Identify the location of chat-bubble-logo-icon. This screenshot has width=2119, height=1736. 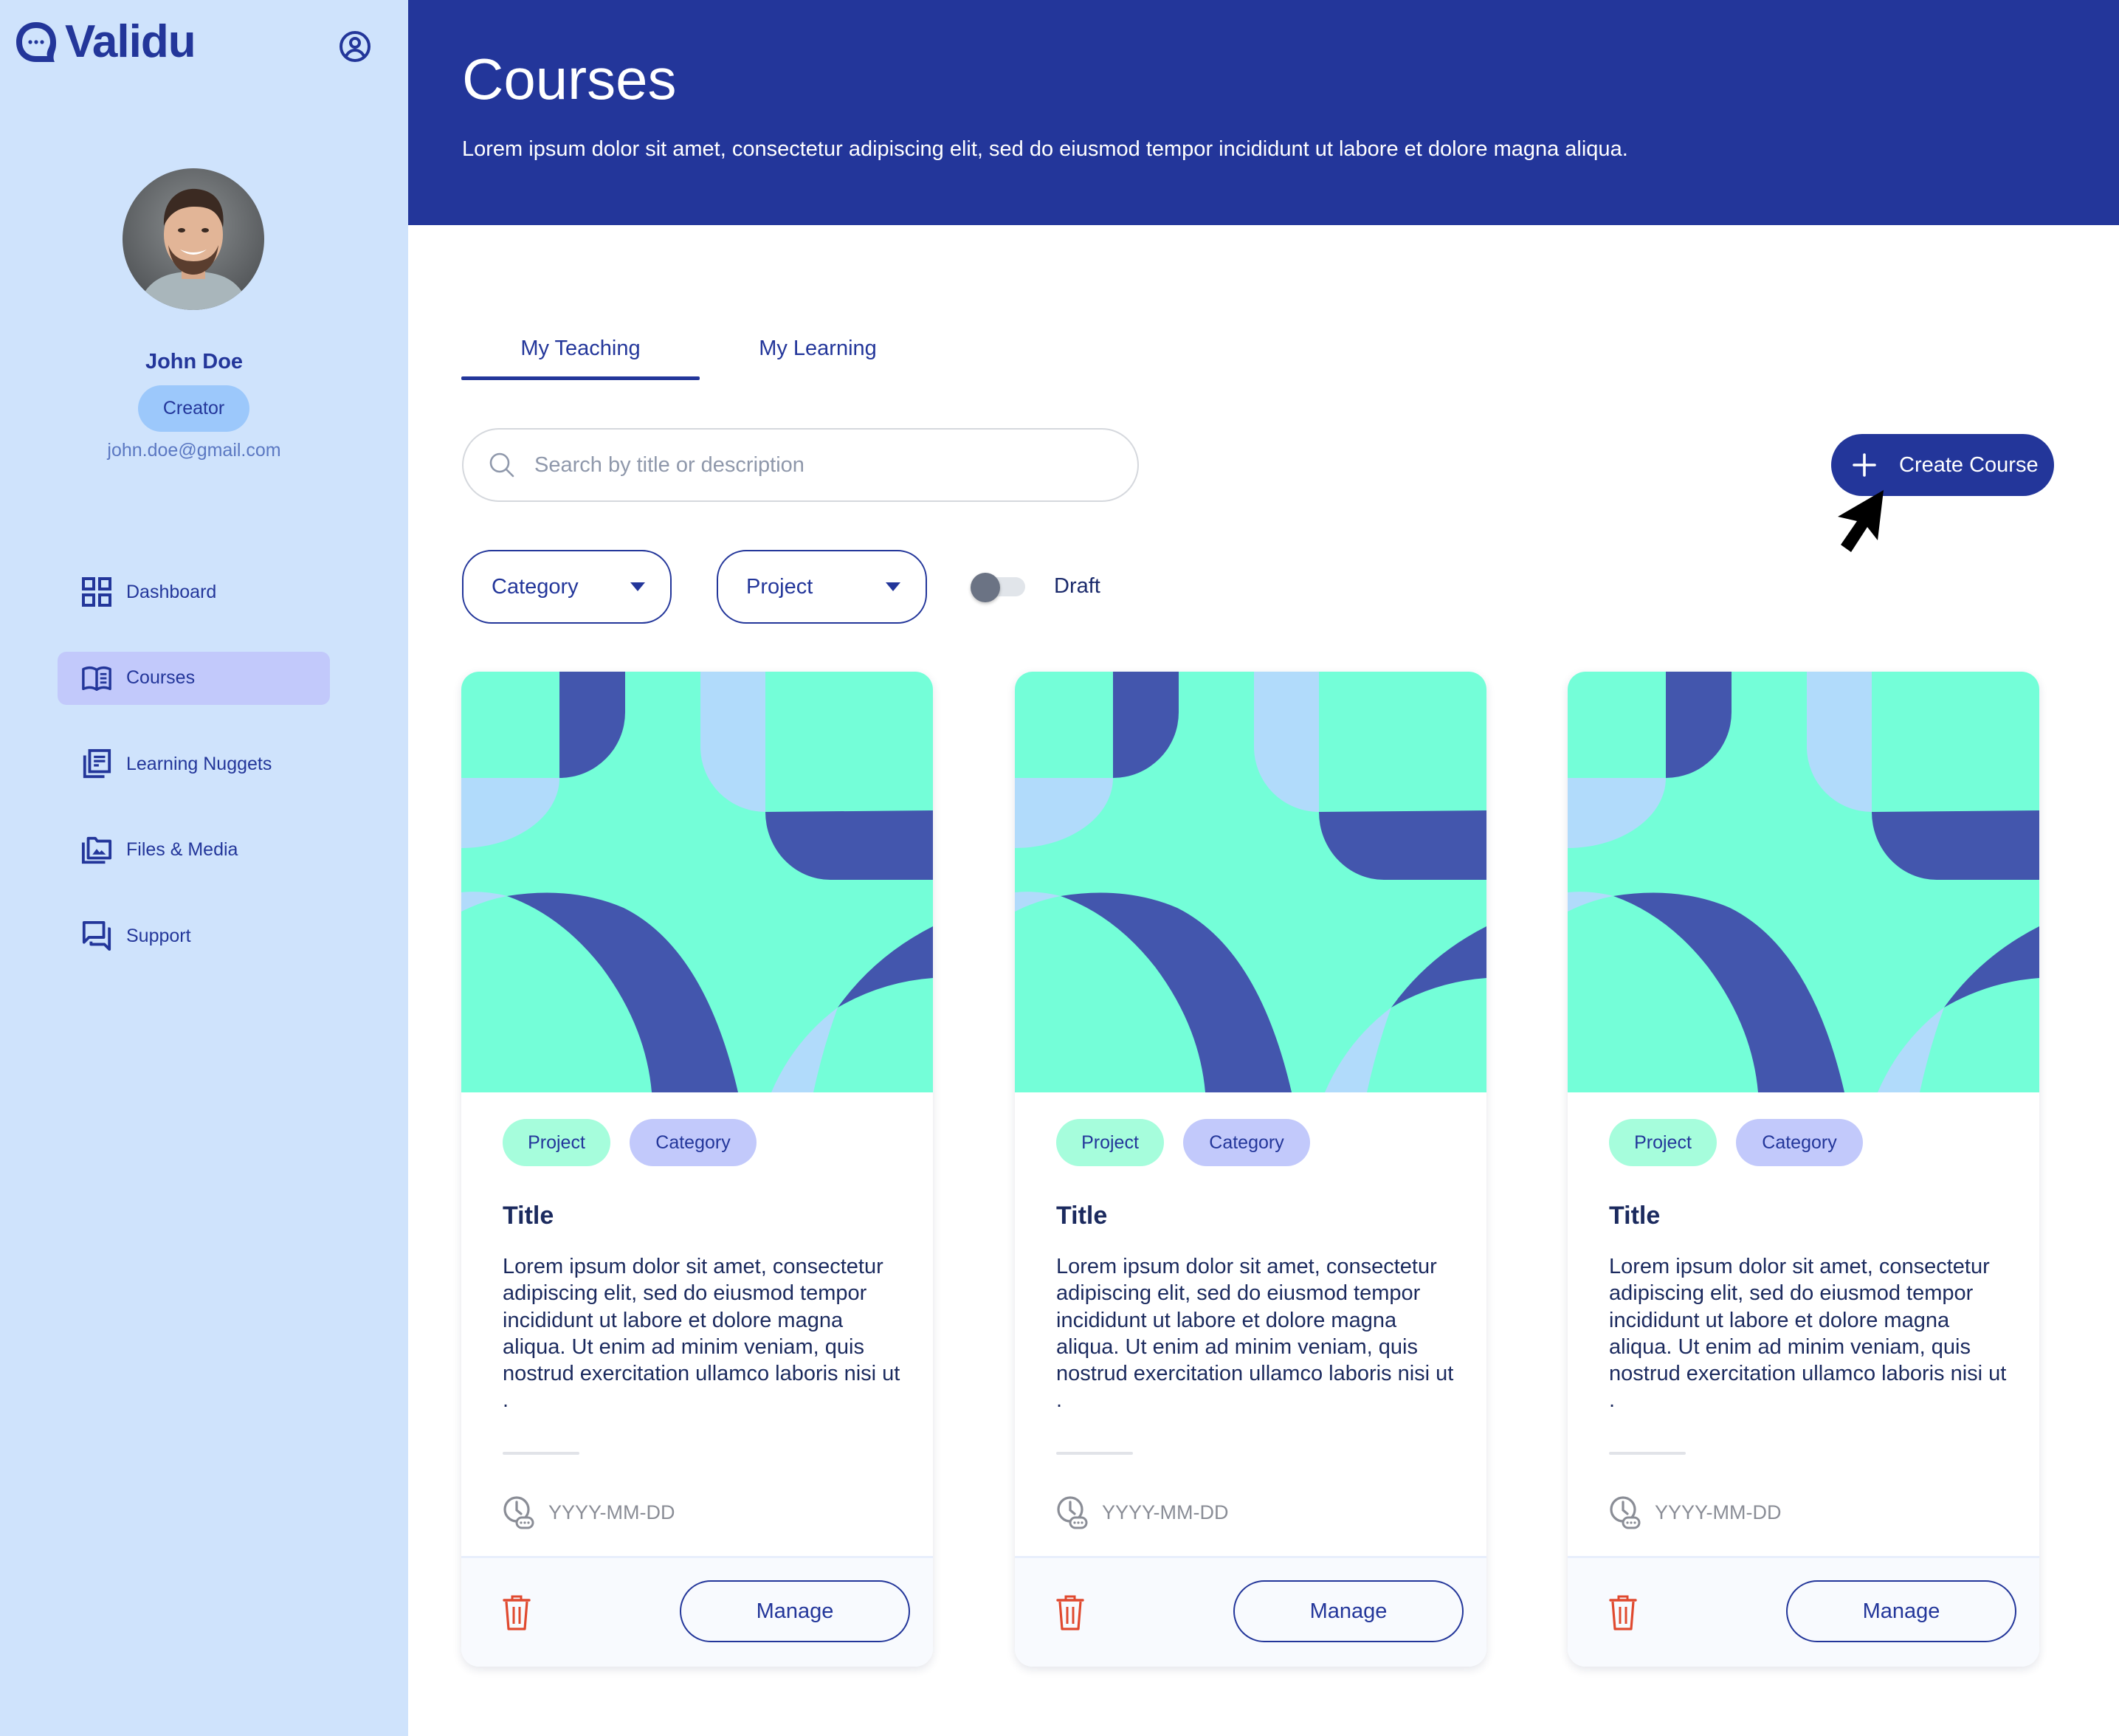
(36, 42).